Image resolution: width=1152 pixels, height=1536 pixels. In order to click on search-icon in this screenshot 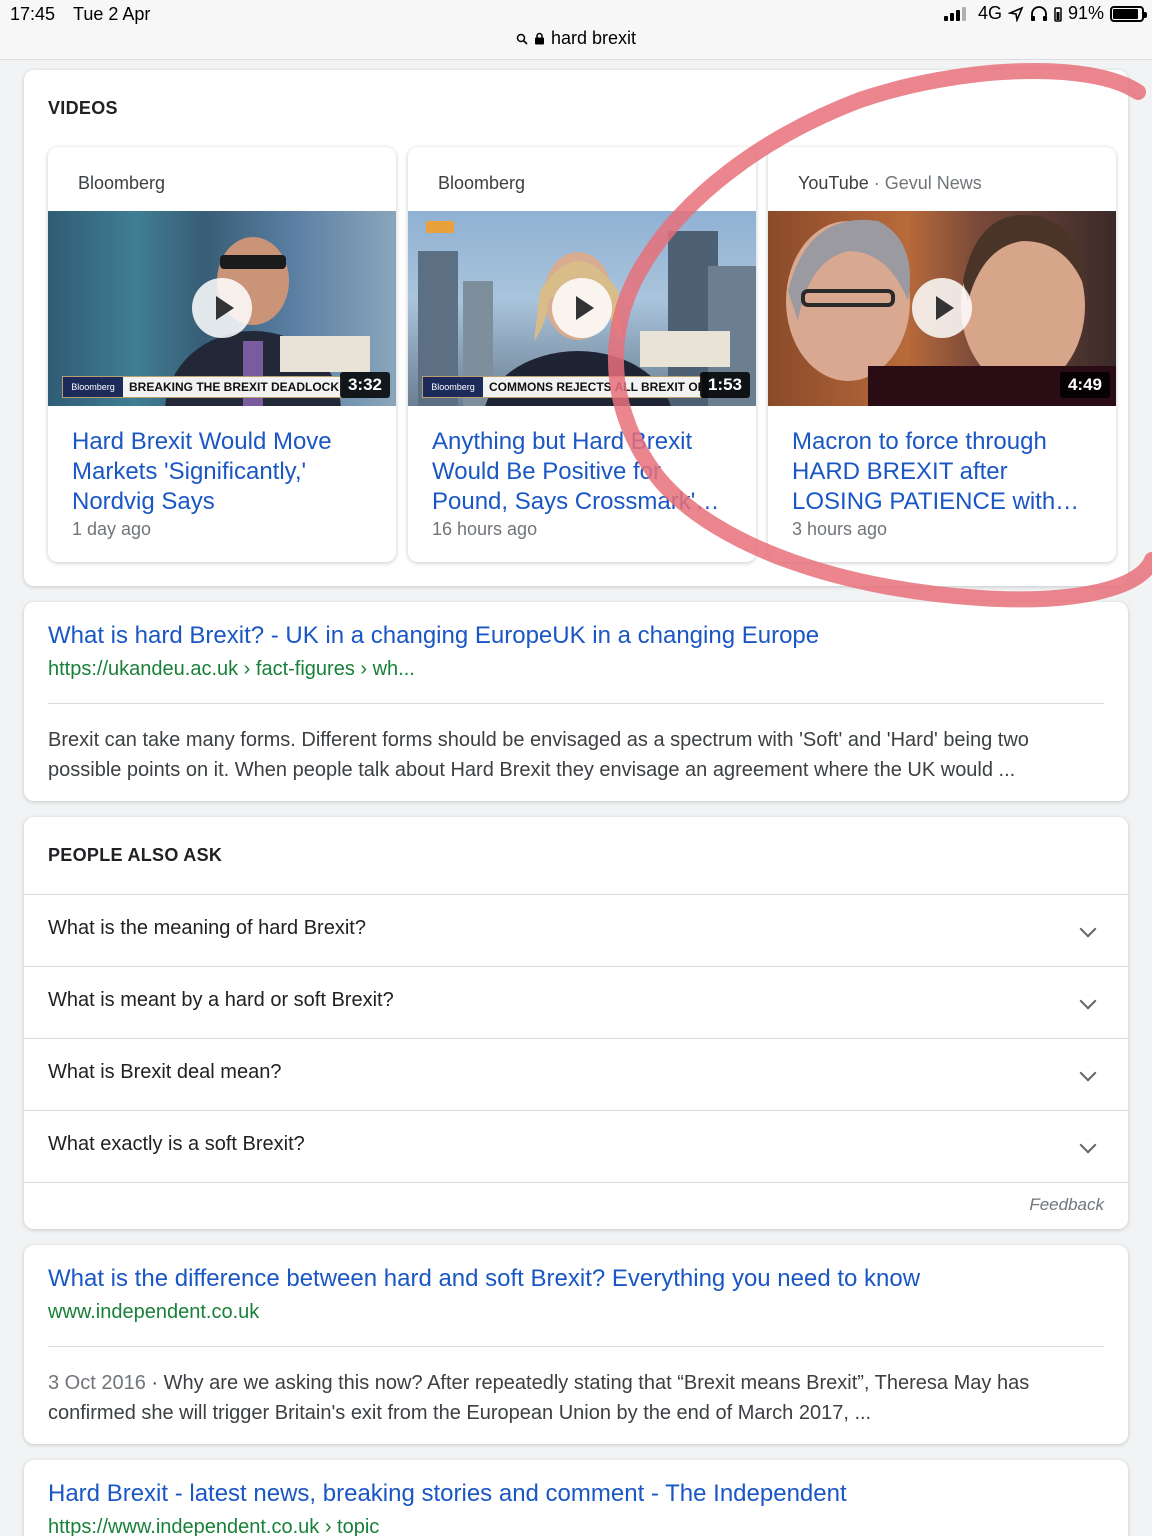, I will do `click(522, 39)`.